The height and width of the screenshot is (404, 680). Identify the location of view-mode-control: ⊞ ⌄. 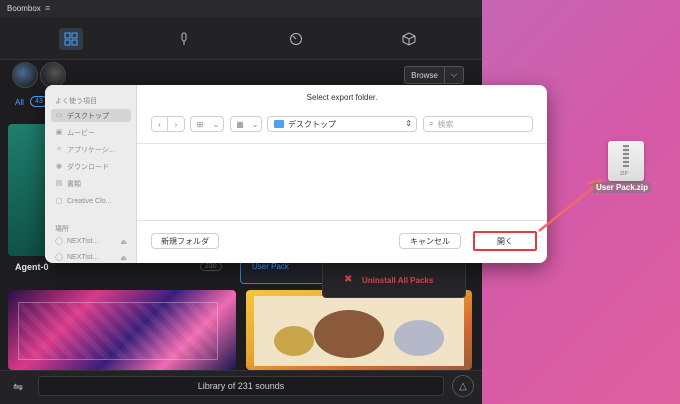
(207, 124).